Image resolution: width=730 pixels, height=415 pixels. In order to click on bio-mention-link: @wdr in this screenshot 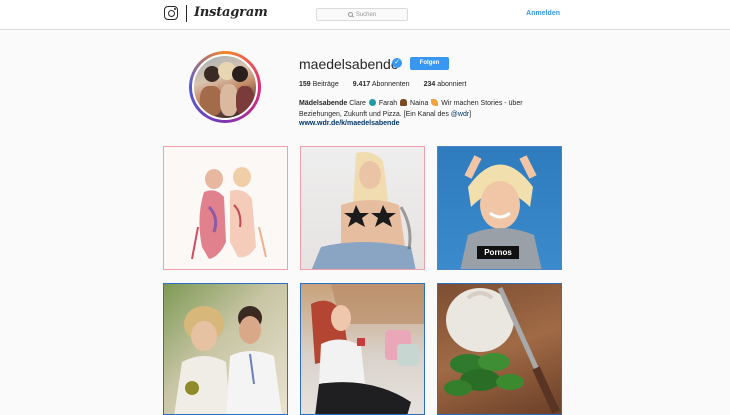, I will do `click(460, 114)`.